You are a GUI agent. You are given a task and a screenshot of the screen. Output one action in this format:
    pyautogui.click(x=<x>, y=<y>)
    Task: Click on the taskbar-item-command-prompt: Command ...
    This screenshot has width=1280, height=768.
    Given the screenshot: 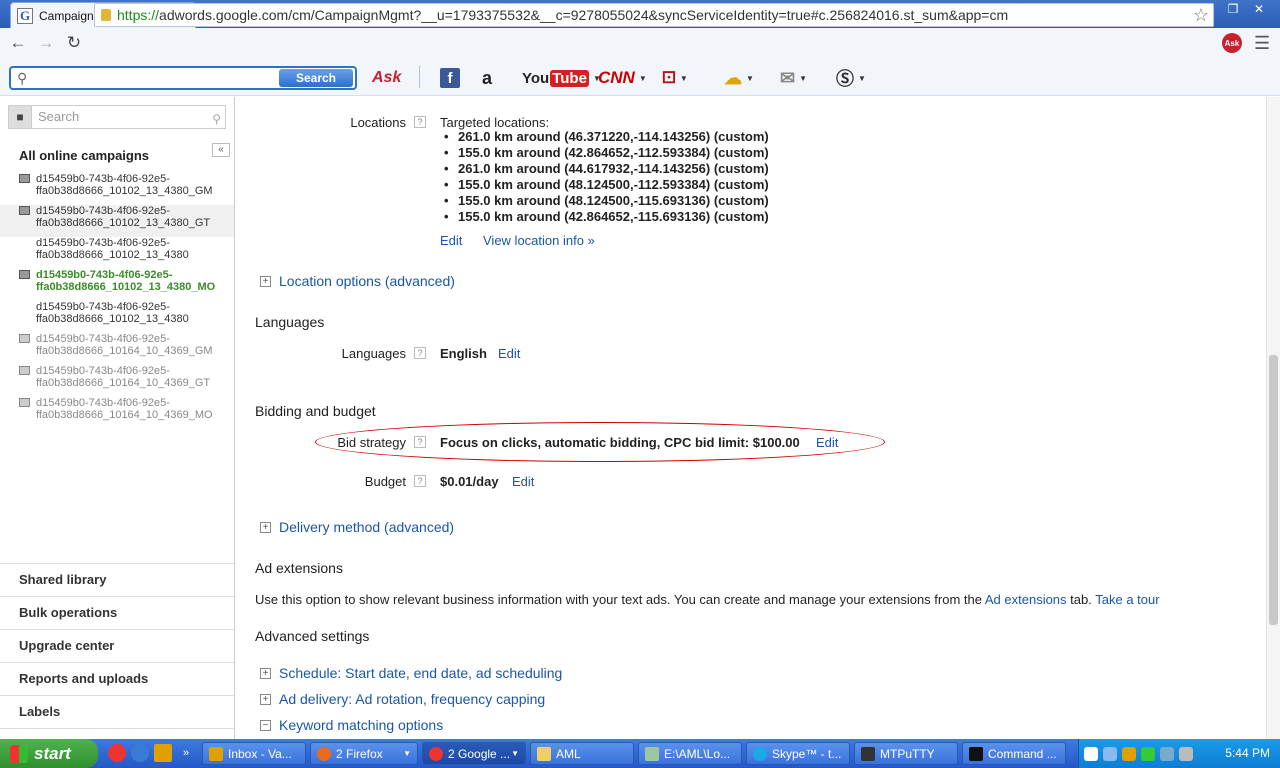 What is the action you would take?
    pyautogui.click(x=1014, y=753)
    